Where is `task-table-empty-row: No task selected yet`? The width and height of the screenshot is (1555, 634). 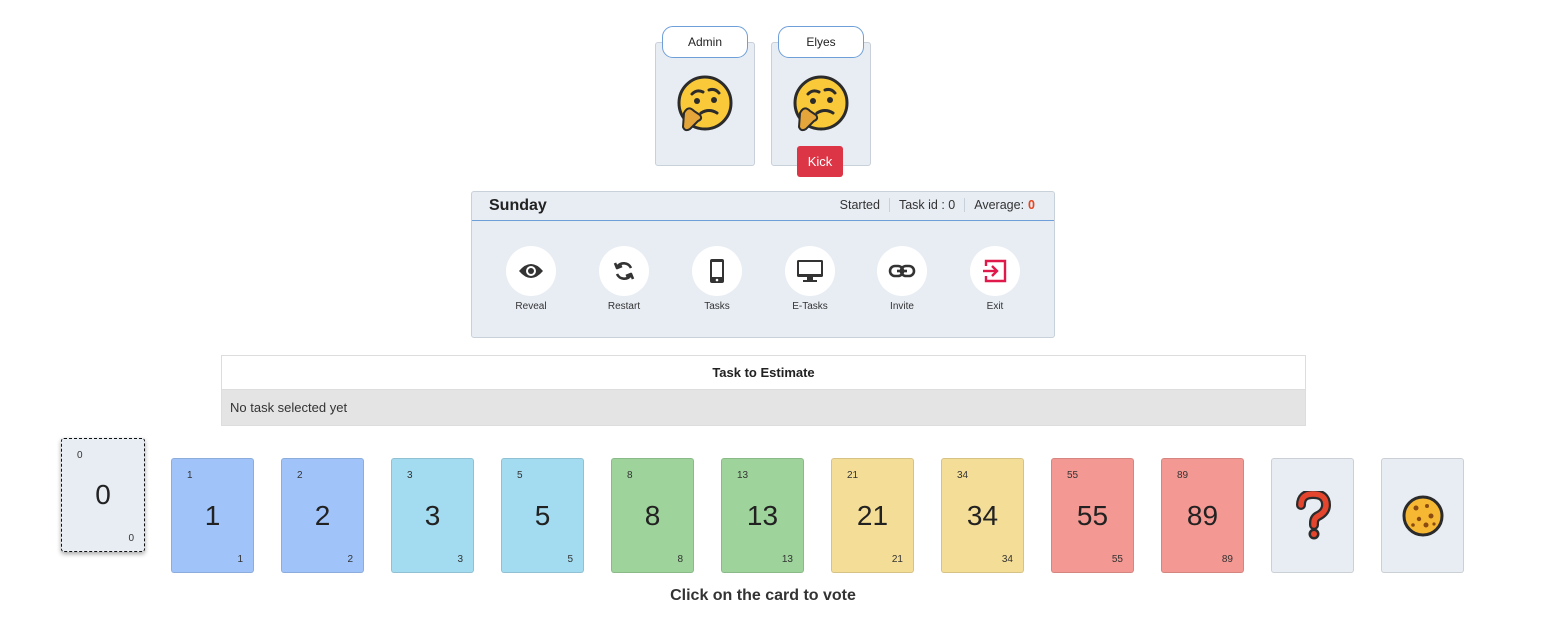
task-table-empty-row: No task selected yet is located at coordinates (763, 407).